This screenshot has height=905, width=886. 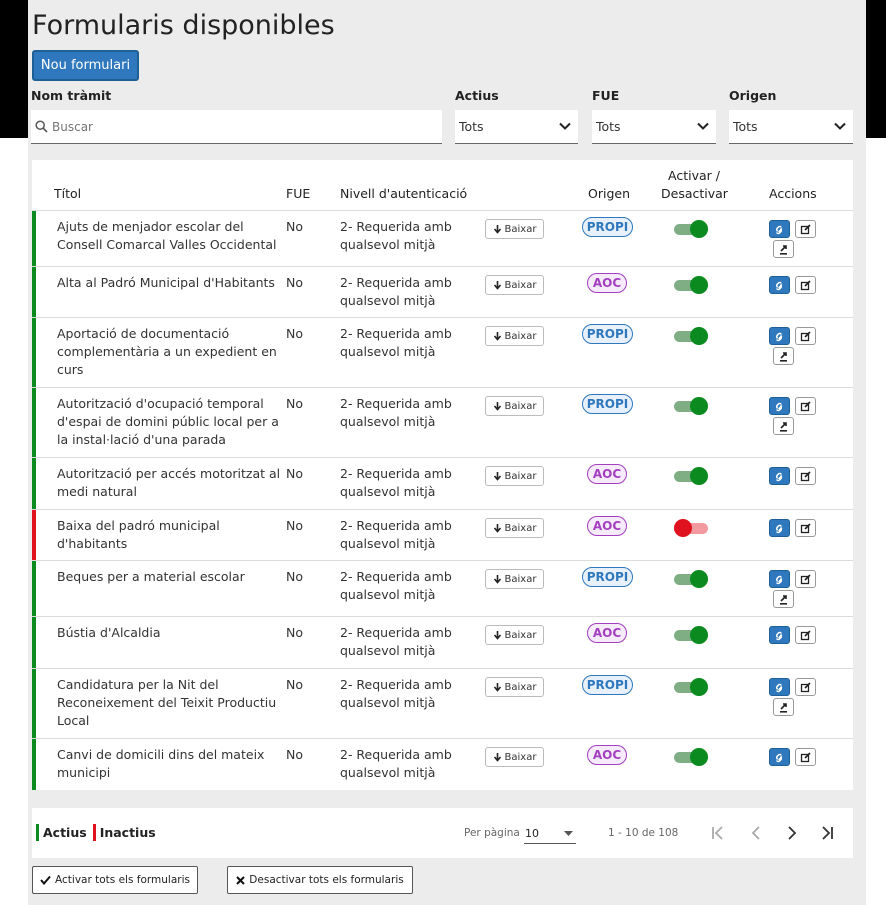 I want to click on row-status-indicator, so click(x=34, y=535).